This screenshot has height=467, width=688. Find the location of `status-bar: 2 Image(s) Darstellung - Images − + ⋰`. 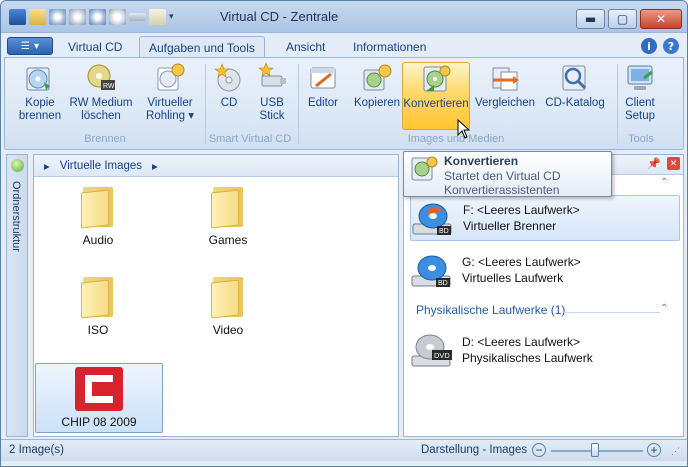

status-bar: 2 Image(s) Darstellung - Images − + ⋰ is located at coordinates (344, 450).